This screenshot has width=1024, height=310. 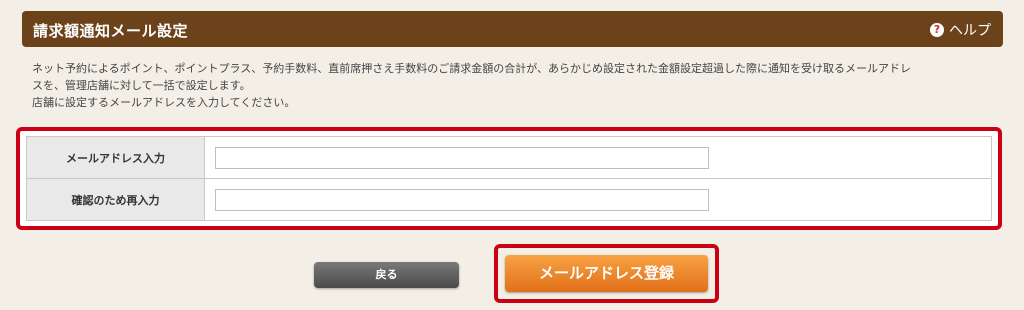 I want to click on back-button: 戻る, so click(x=386, y=275).